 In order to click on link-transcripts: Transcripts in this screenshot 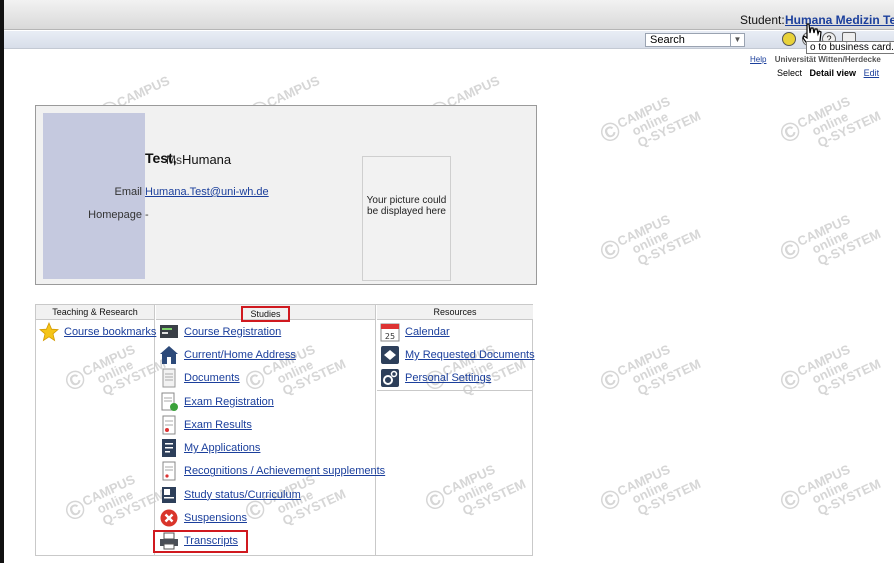, I will do `click(200, 541)`.